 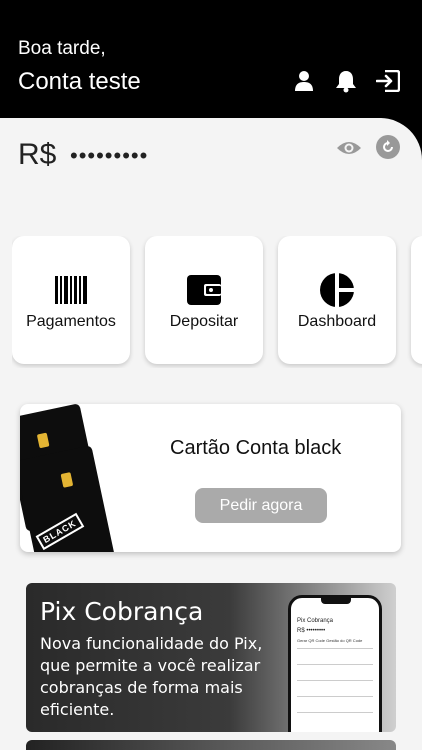 What do you see at coordinates (79, 81) in the screenshot?
I see `account-name: Conta teste` at bounding box center [79, 81].